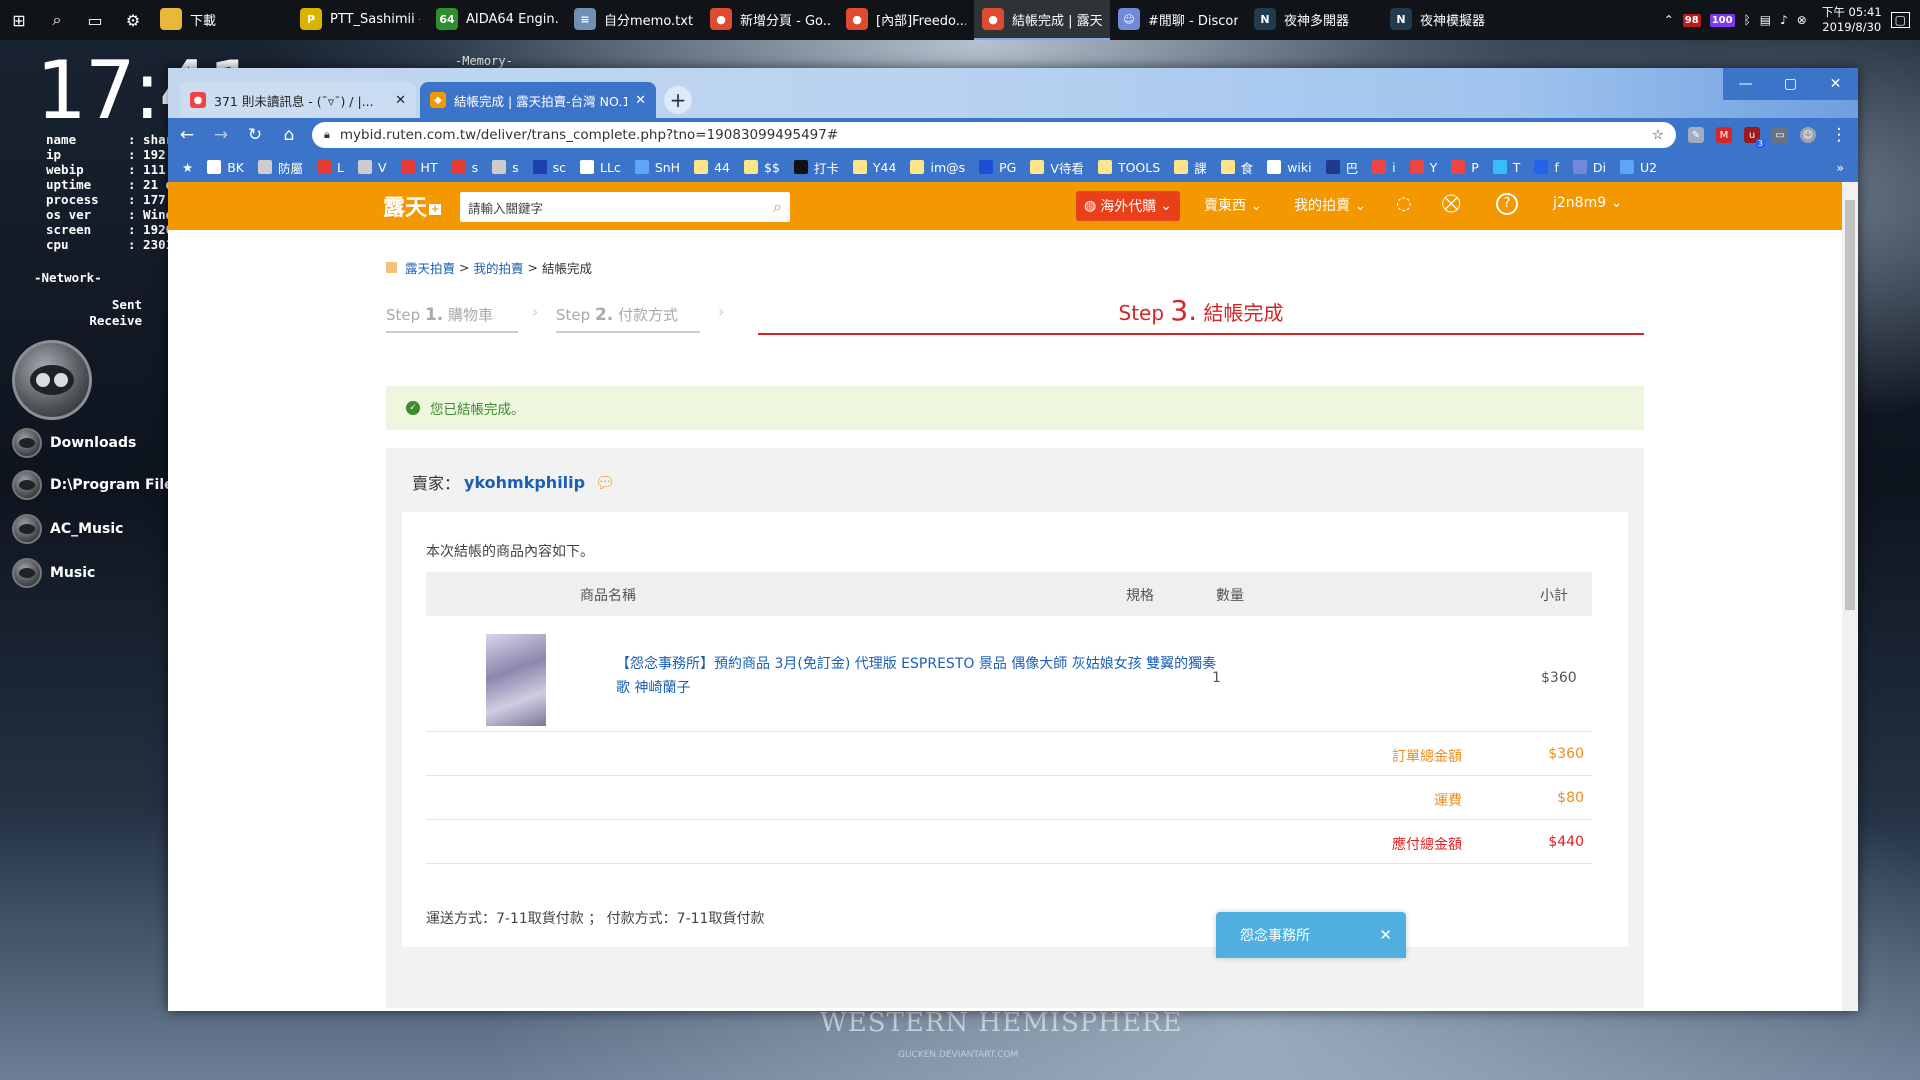  Describe the element at coordinates (712, 167) in the screenshot. I see `bookmark-item: 44` at that location.